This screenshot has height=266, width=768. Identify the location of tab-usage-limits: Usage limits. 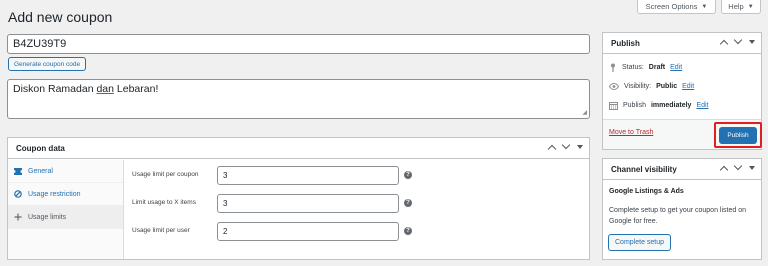
(65, 217).